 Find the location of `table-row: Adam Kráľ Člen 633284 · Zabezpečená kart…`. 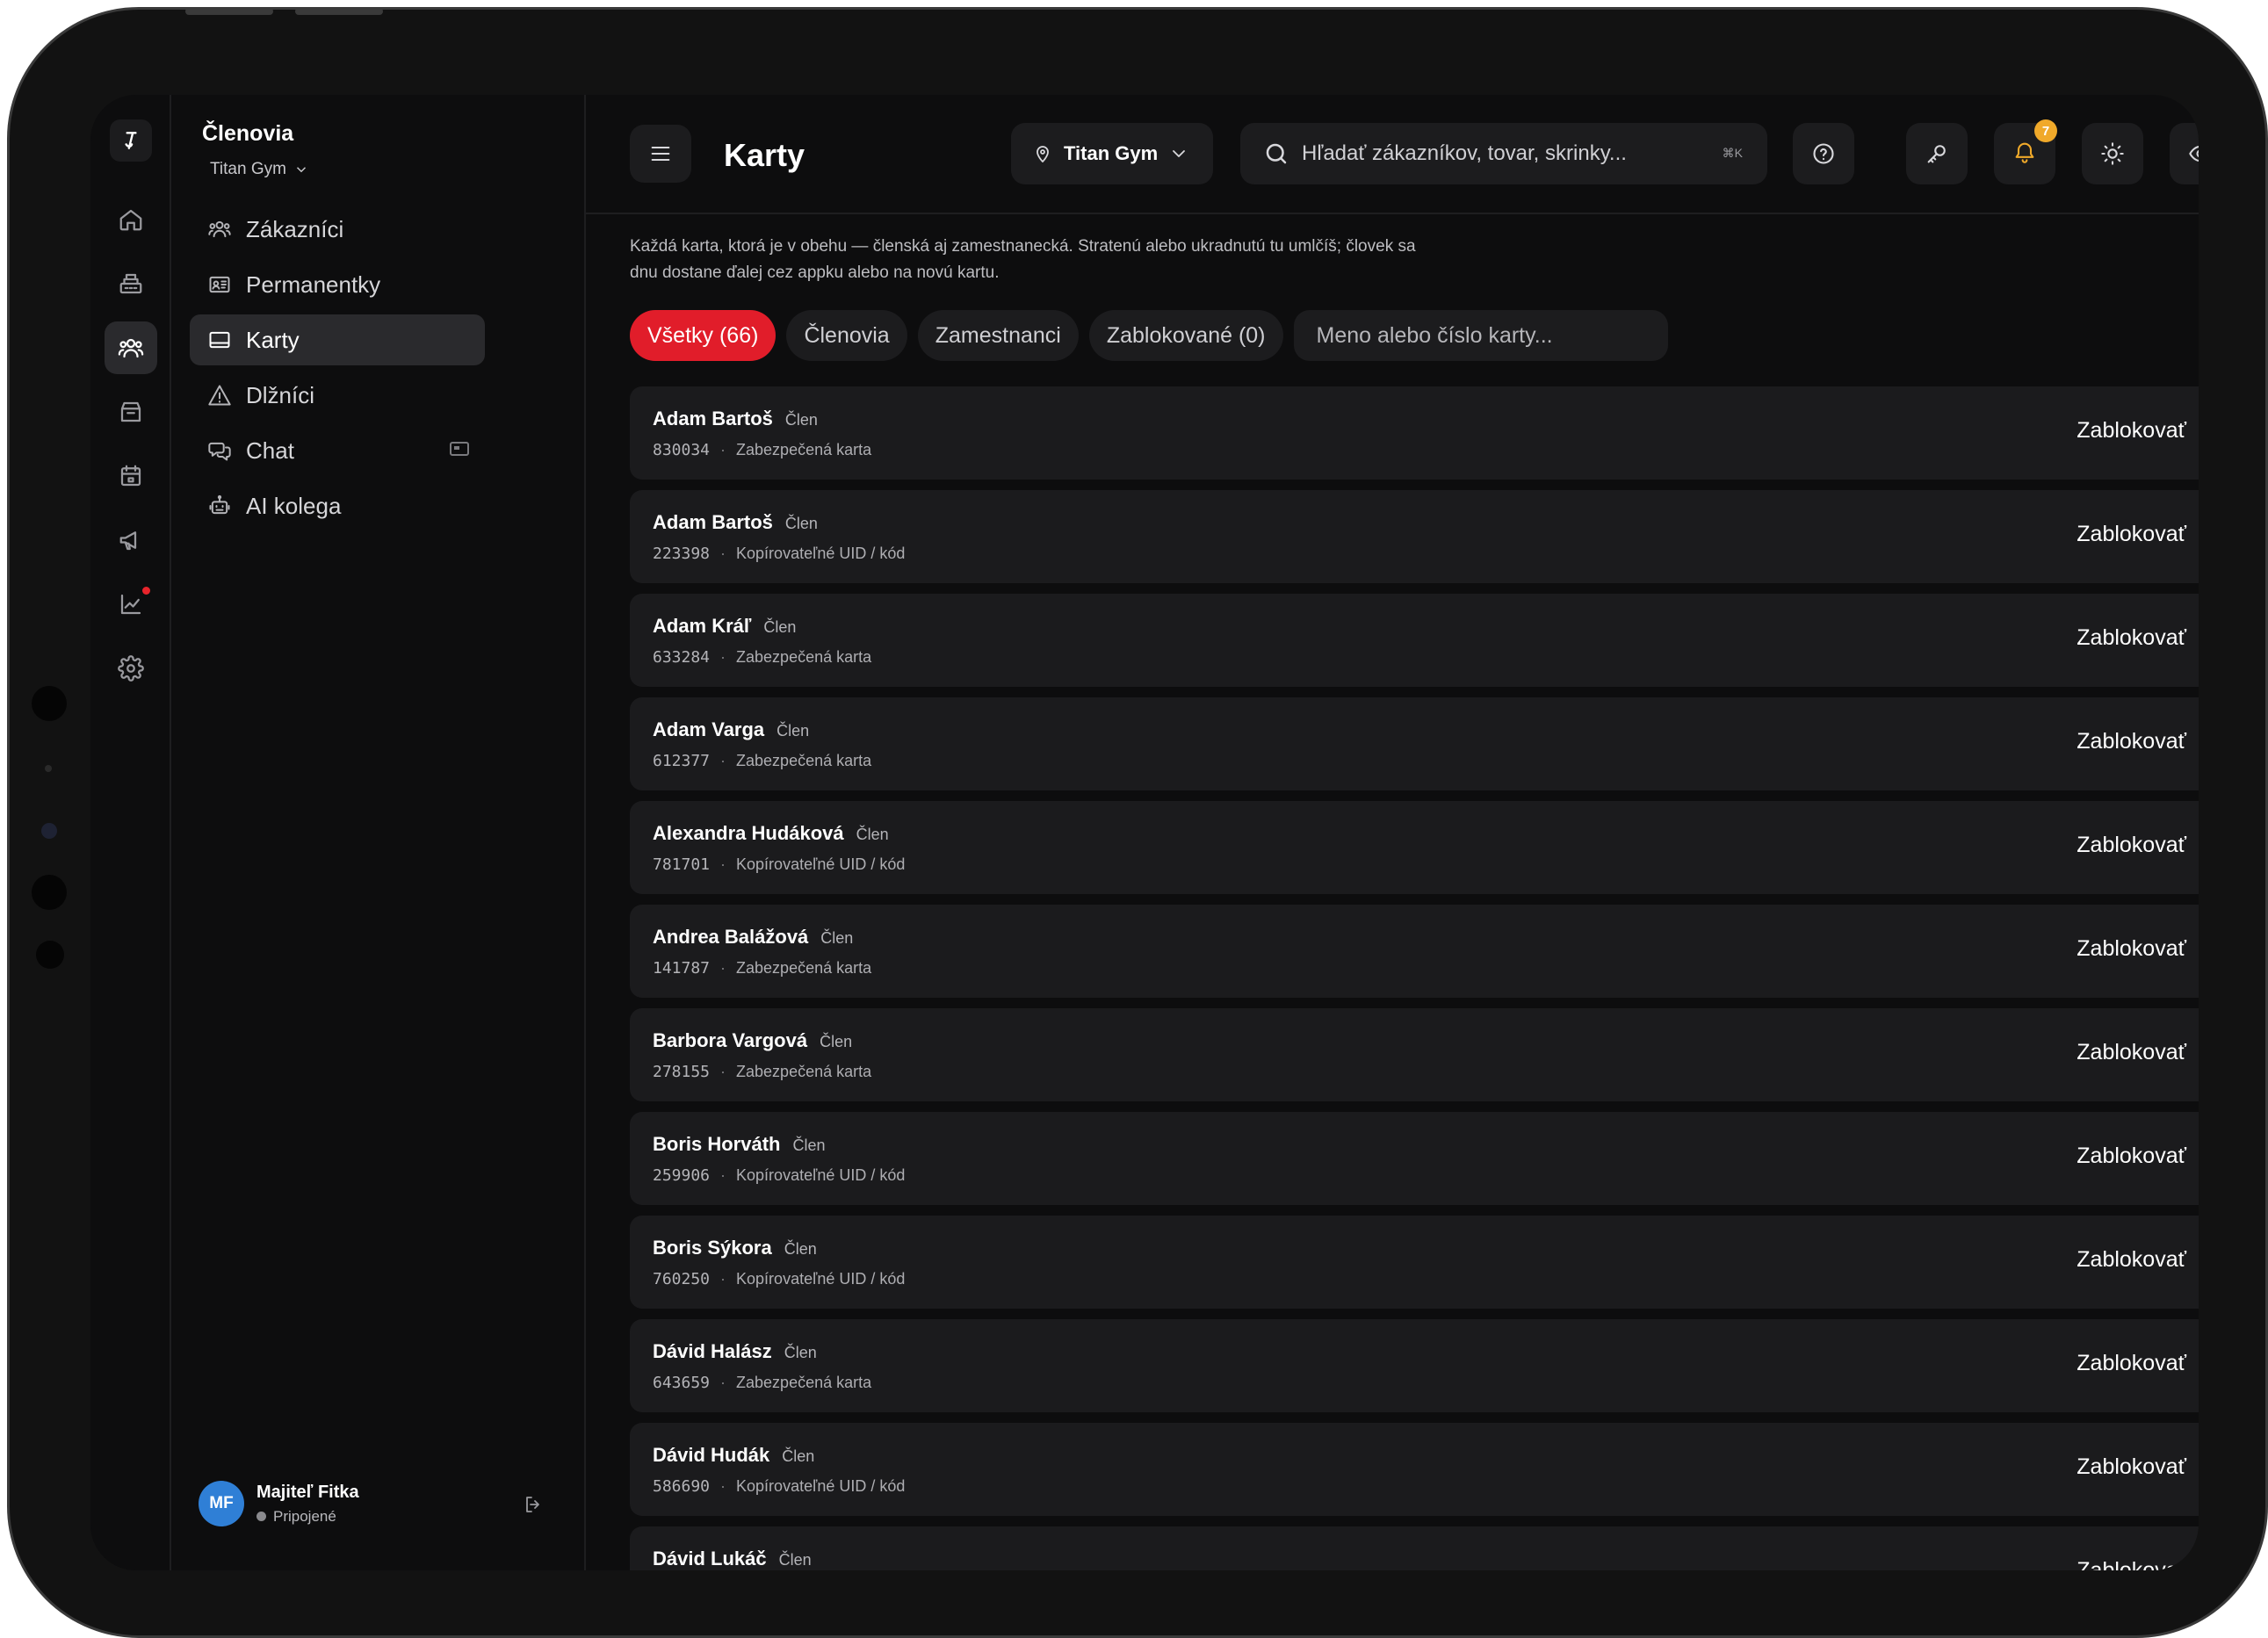

table-row: Adam Kráľ Člen 633284 · Zabezpečená kart… is located at coordinates (1415, 640).